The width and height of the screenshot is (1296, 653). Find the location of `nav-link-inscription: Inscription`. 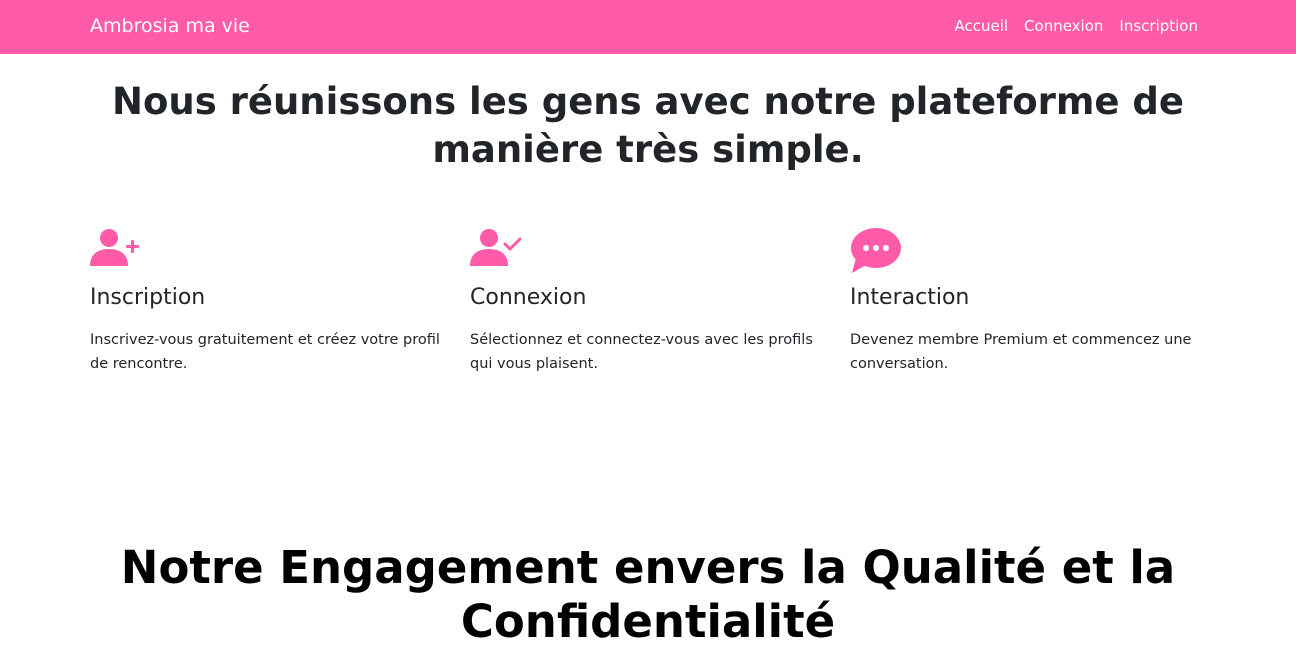

nav-link-inscription: Inscription is located at coordinates (1158, 26).